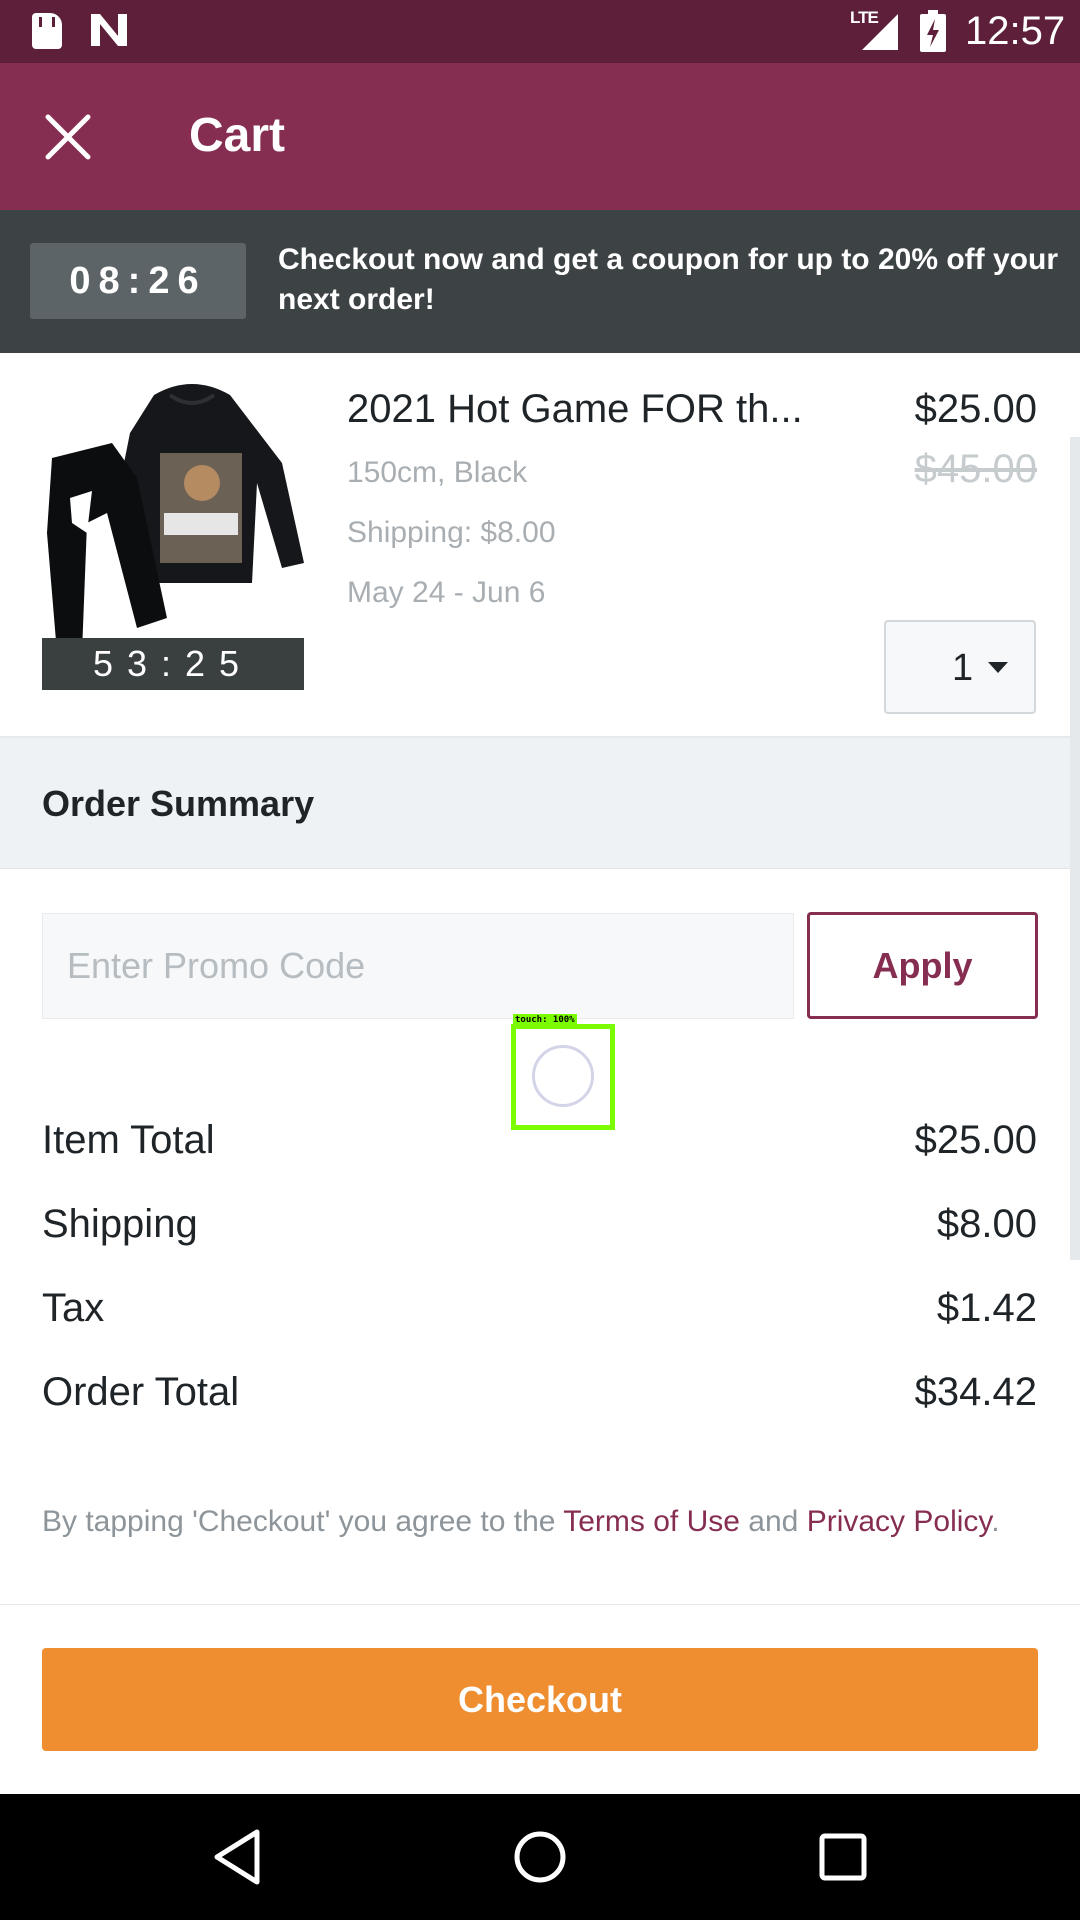 This screenshot has height=1920, width=1080. I want to click on product-image, so click(173, 515).